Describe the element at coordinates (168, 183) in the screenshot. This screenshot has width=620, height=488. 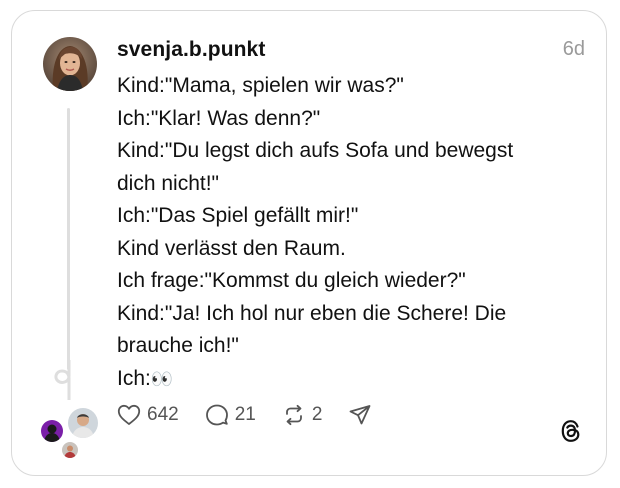
I see `post-line: dich nicht!"` at that location.